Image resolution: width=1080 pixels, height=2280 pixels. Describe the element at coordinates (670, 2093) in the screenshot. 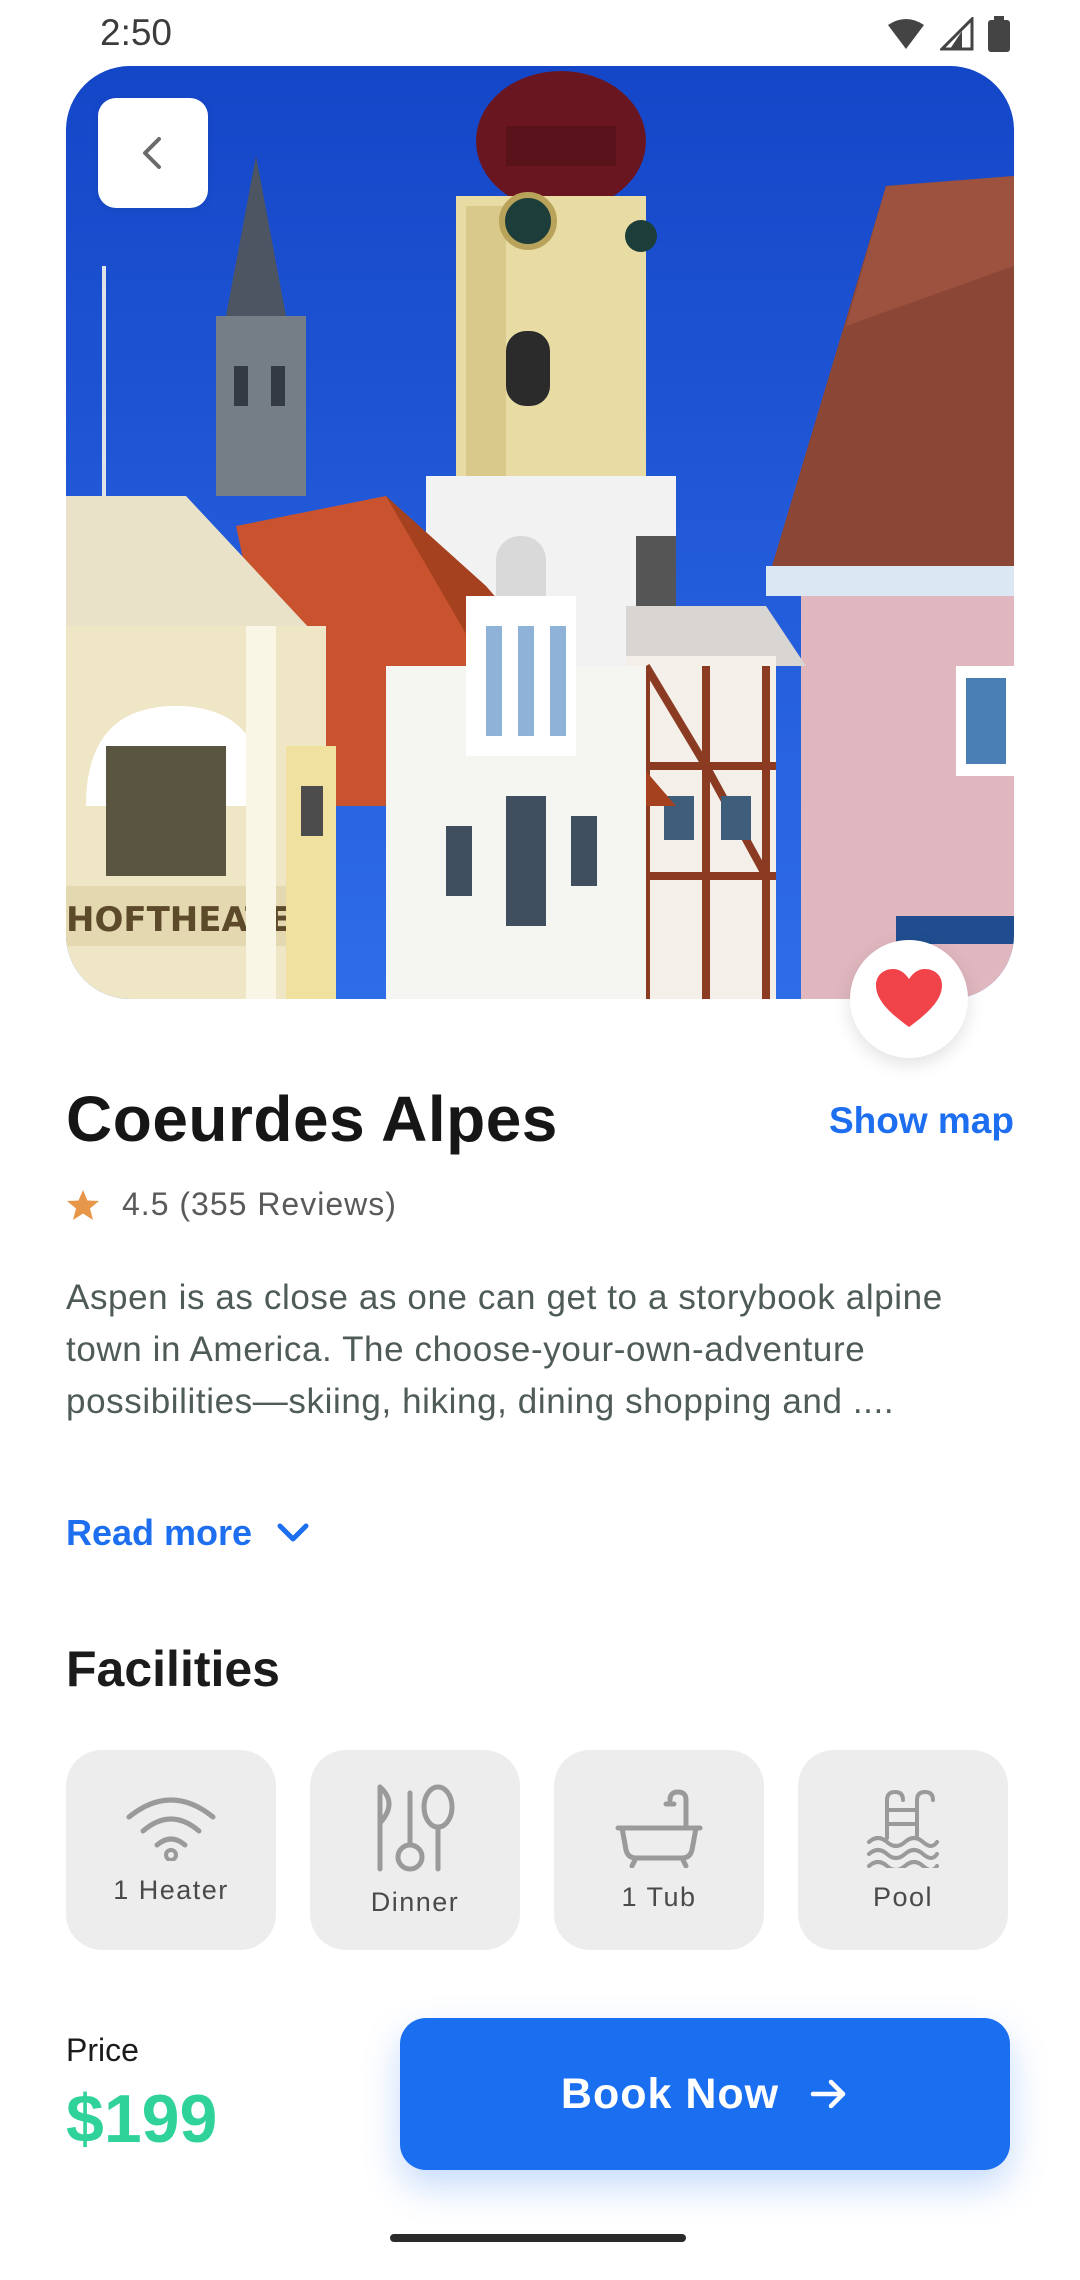

I see `book-now-label: Book Now` at that location.